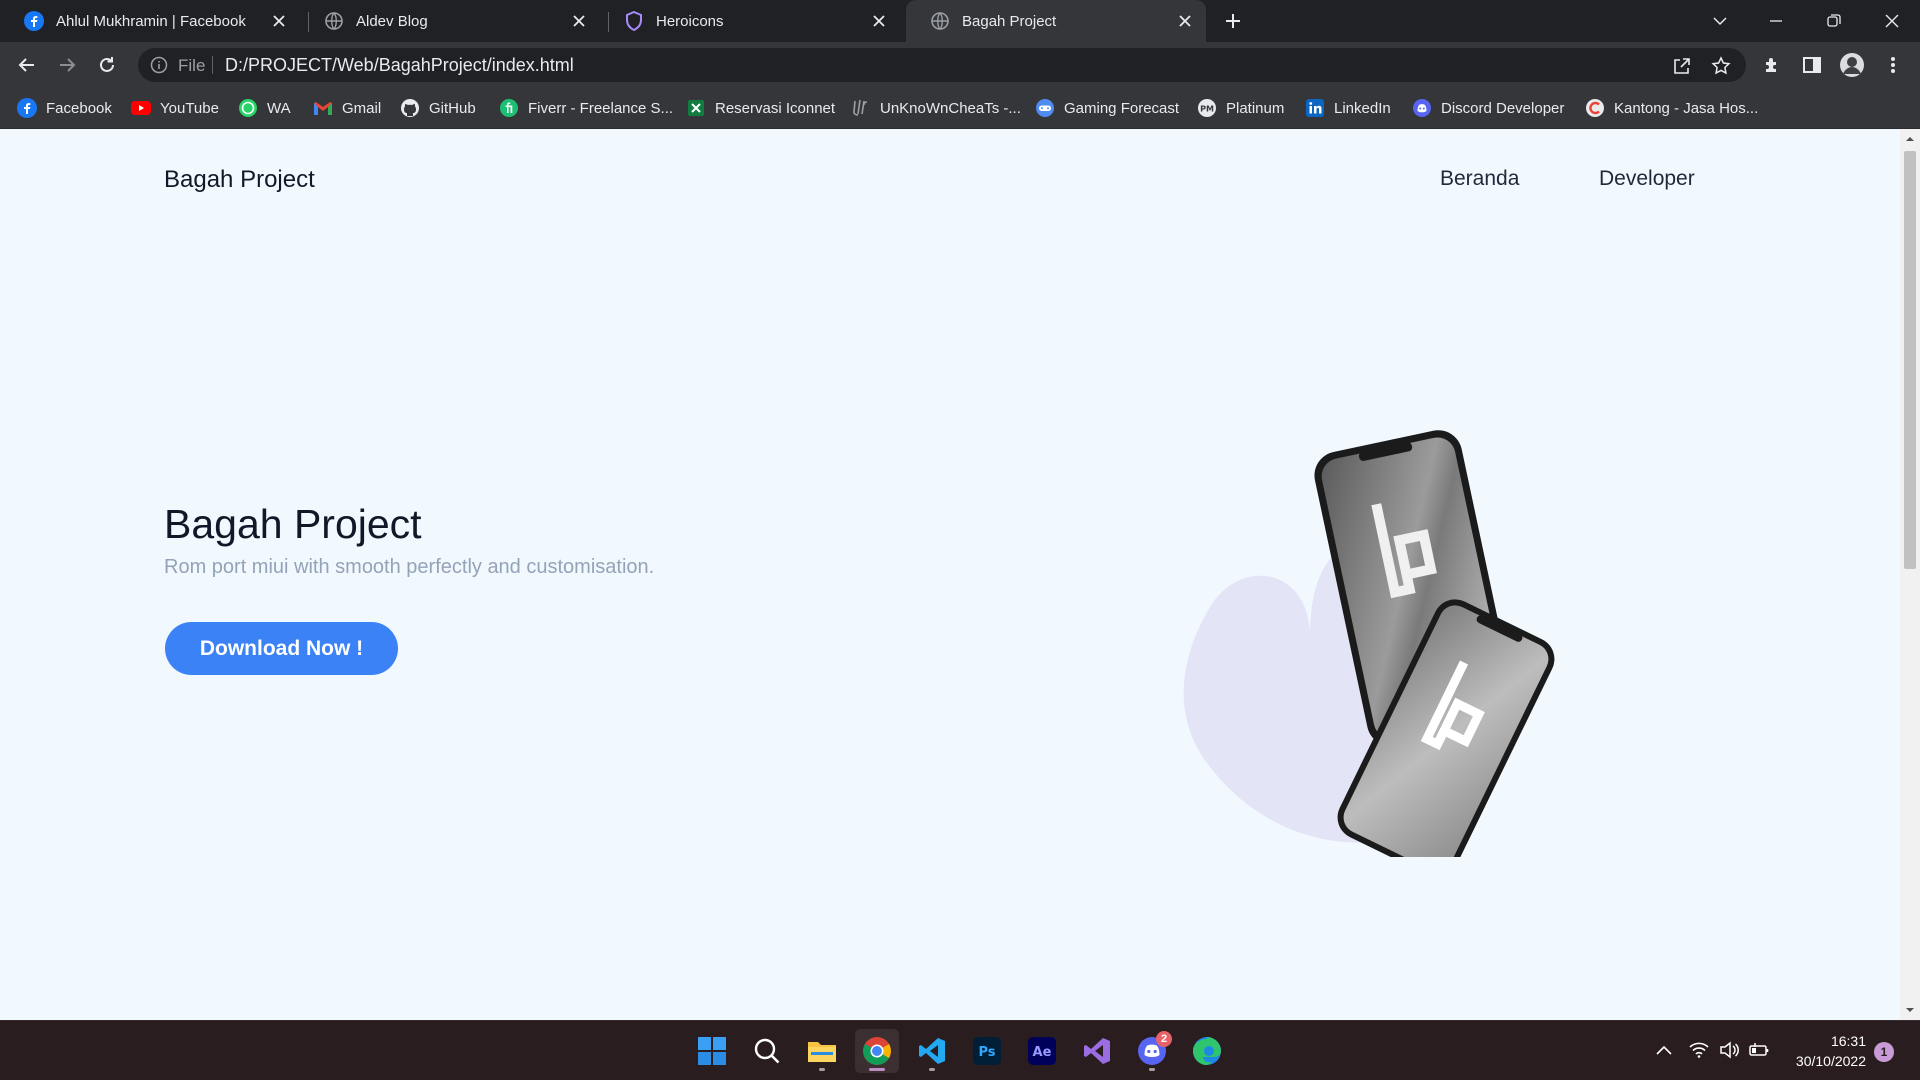 This screenshot has width=1920, height=1080. I want to click on taskbar-visual-studio, so click(1097, 1051).